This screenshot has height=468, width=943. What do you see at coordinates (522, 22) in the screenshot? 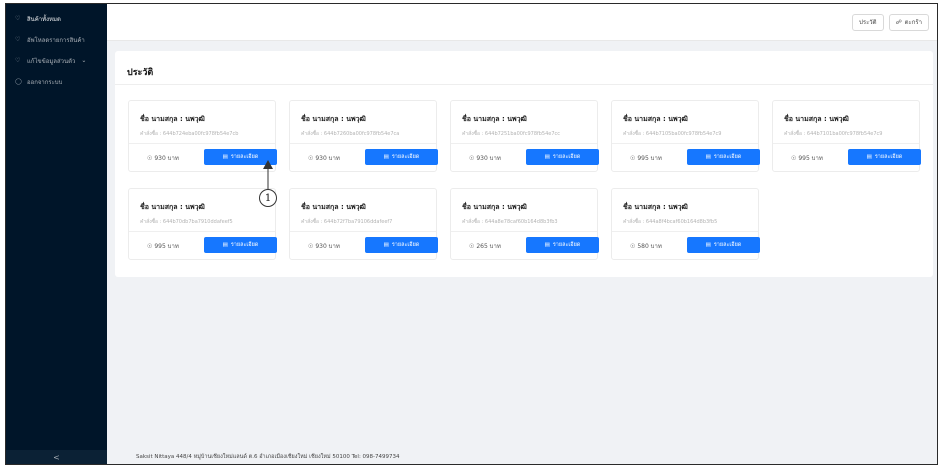
I see `top-bar: ประวัติ ☍ ตะกร้า` at bounding box center [522, 22].